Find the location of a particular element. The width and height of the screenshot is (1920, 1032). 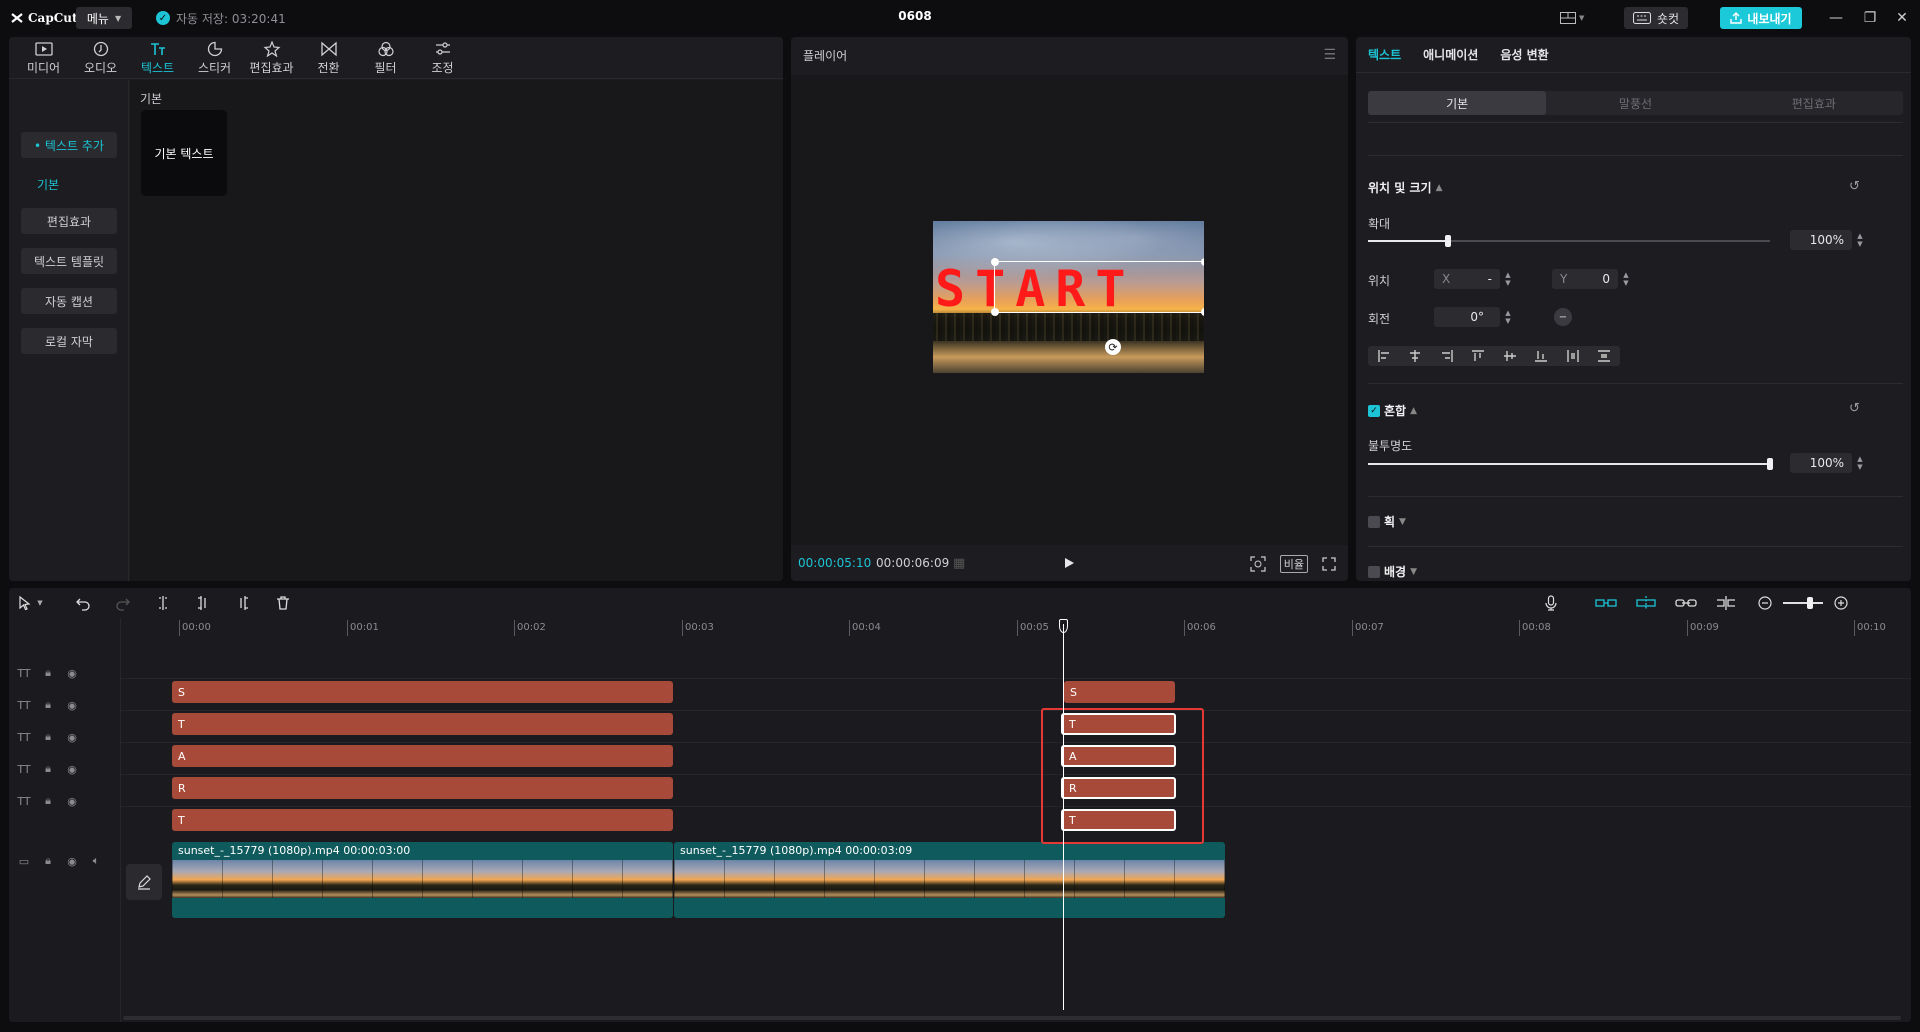

align-top-button is located at coordinates (1479, 356).